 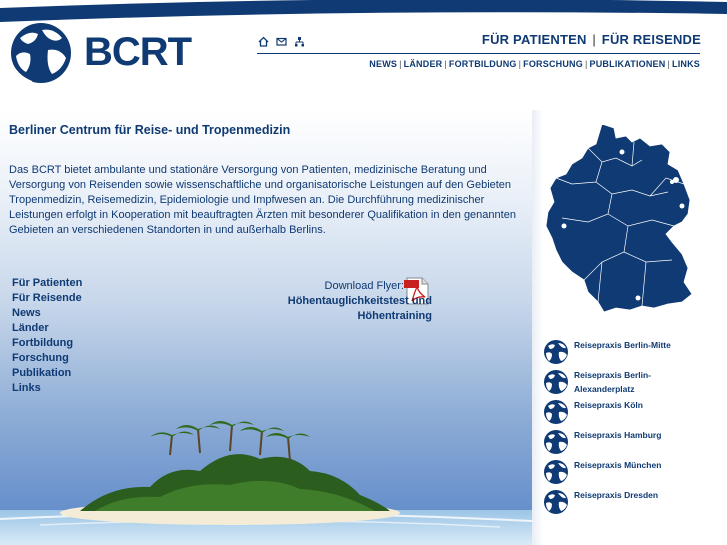 I want to click on header-divider, so click(x=478, y=53).